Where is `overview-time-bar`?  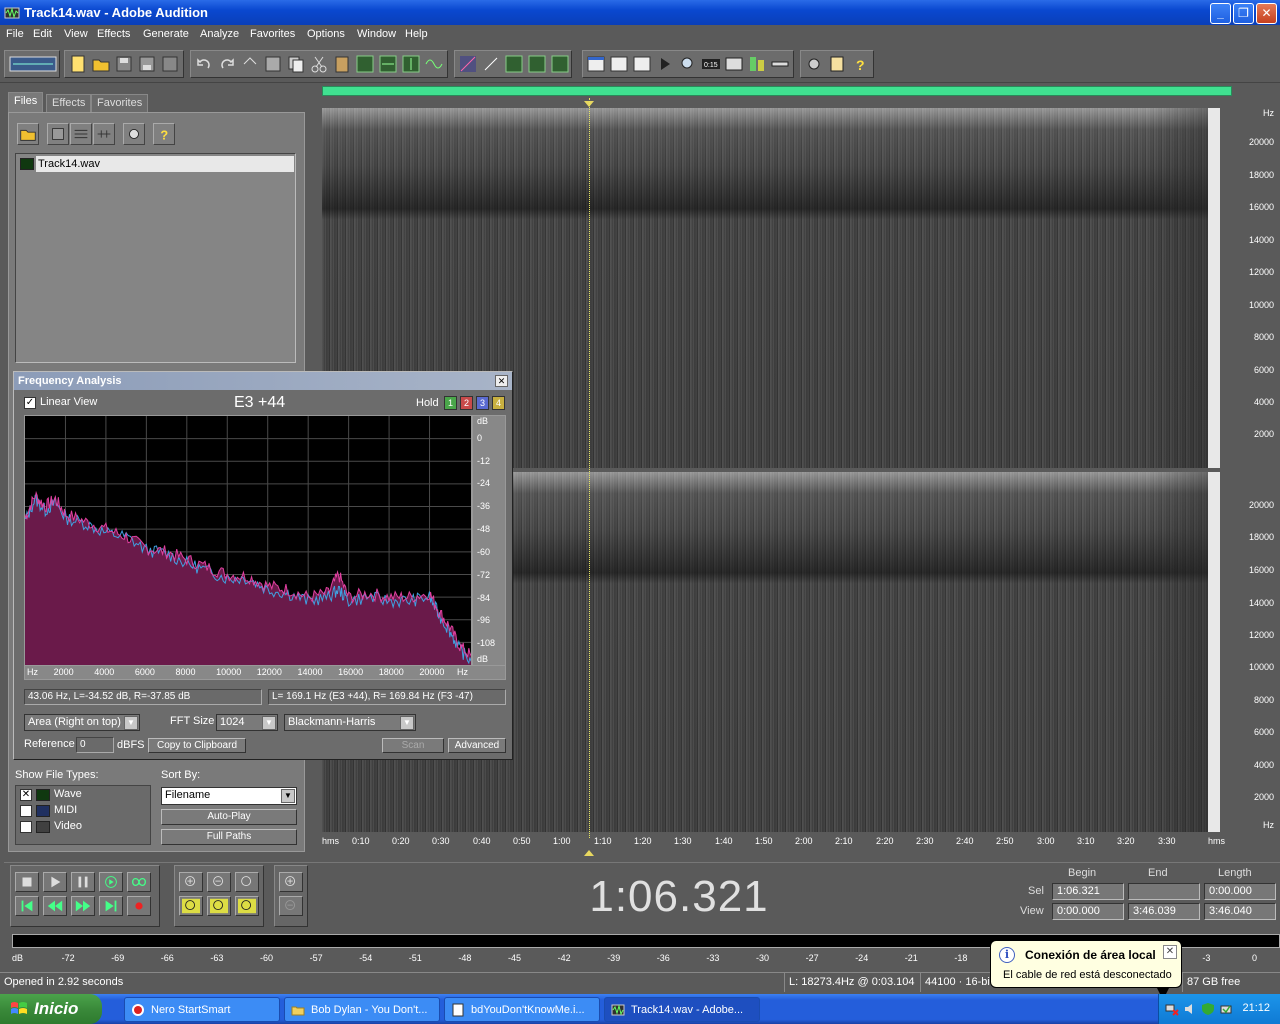 overview-time-bar is located at coordinates (777, 91).